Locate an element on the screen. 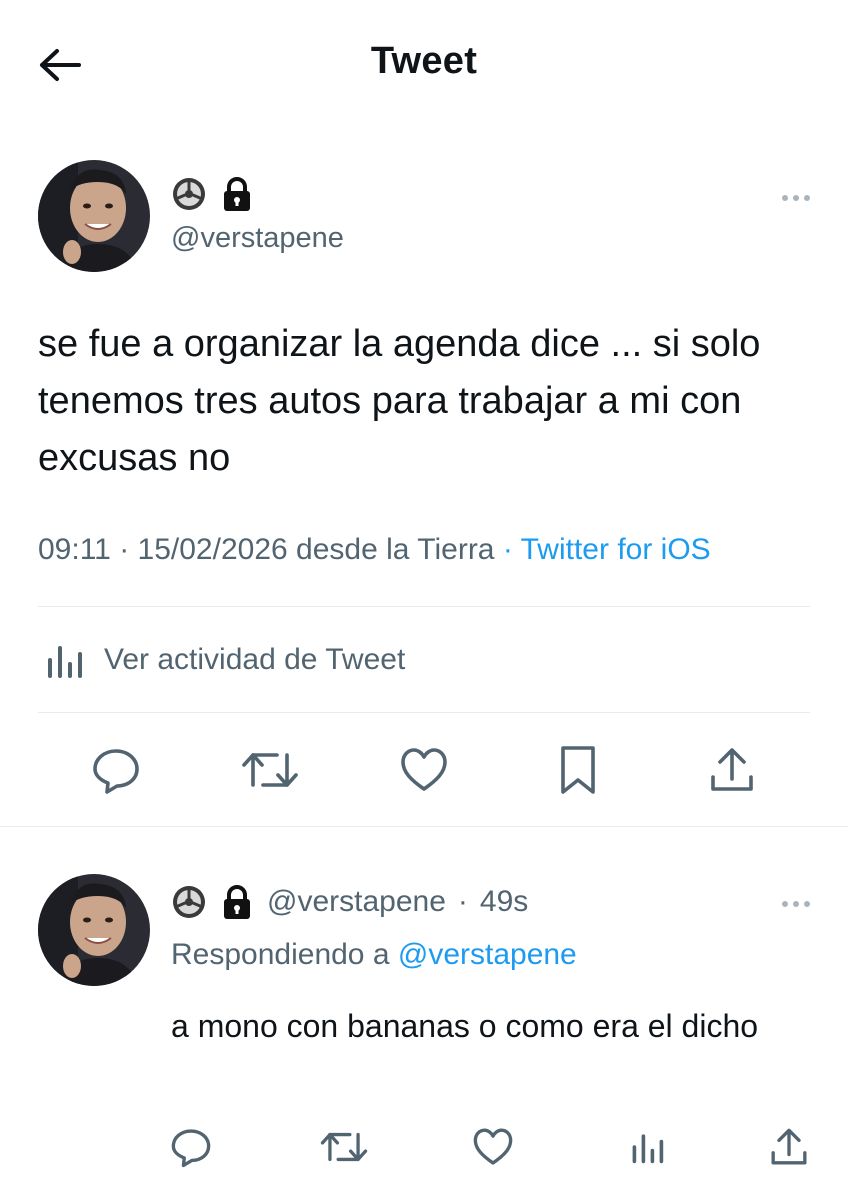 This screenshot has height=1200, width=848. retweet-button is located at coordinates (270, 770).